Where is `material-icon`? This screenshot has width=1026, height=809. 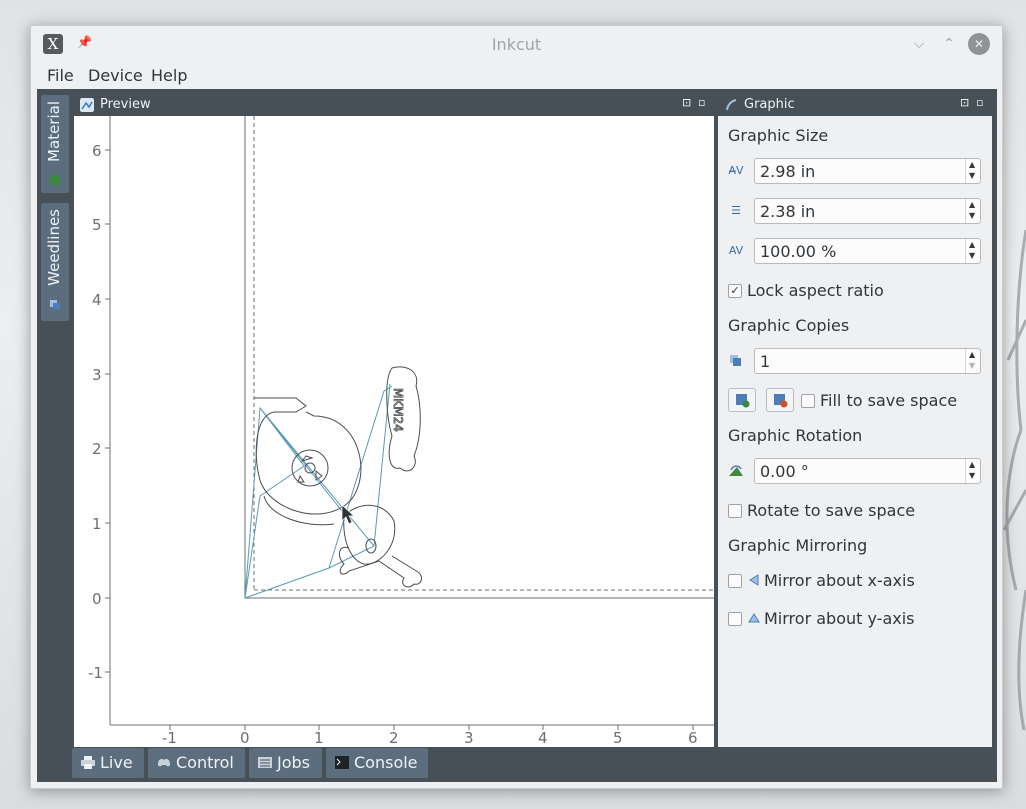 material-icon is located at coordinates (55, 180).